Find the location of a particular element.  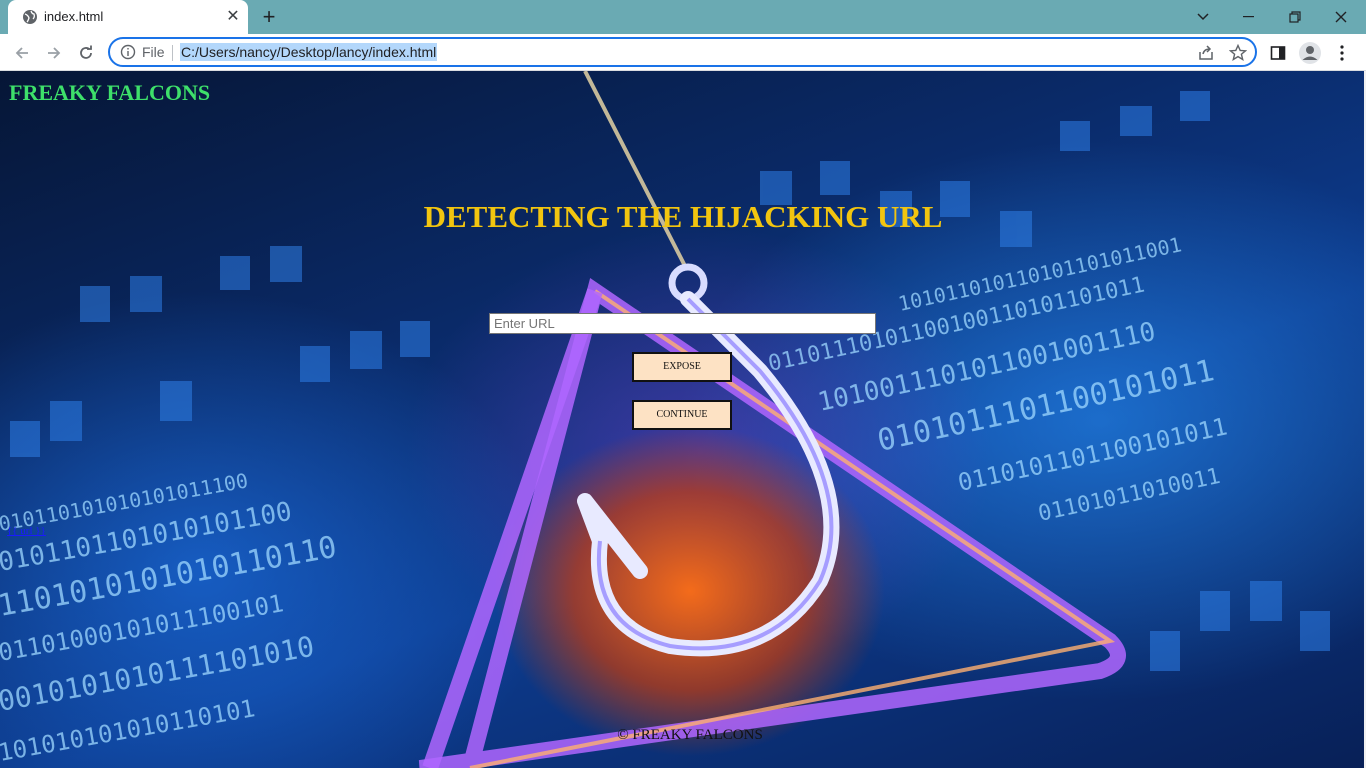

arrow-right-icon is located at coordinates (54, 53).